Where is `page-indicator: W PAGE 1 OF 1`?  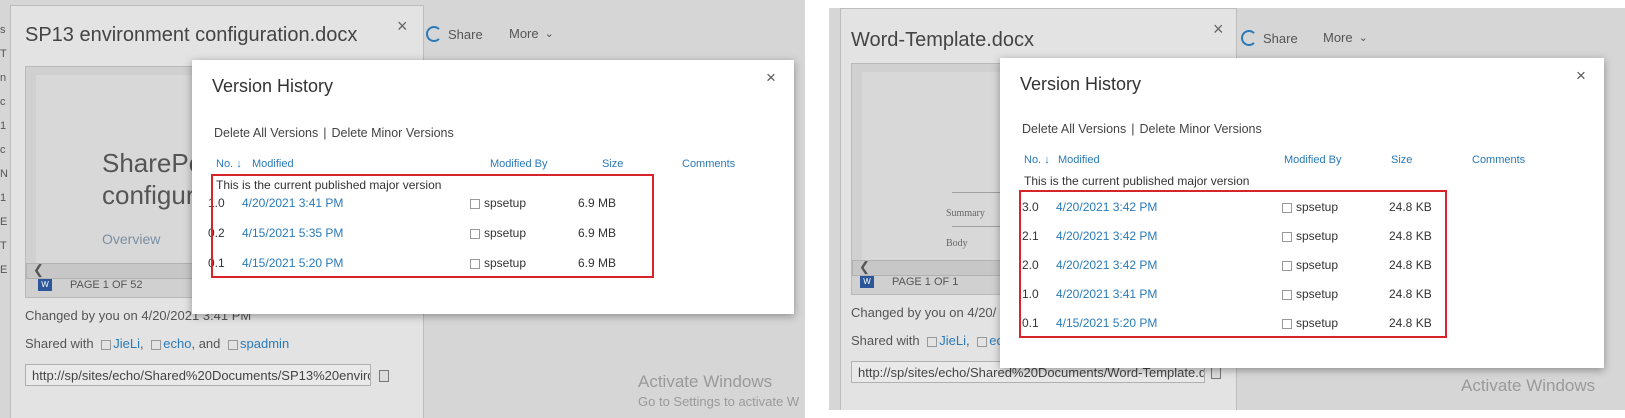
page-indicator: W PAGE 1 OF 1 is located at coordinates (909, 282).